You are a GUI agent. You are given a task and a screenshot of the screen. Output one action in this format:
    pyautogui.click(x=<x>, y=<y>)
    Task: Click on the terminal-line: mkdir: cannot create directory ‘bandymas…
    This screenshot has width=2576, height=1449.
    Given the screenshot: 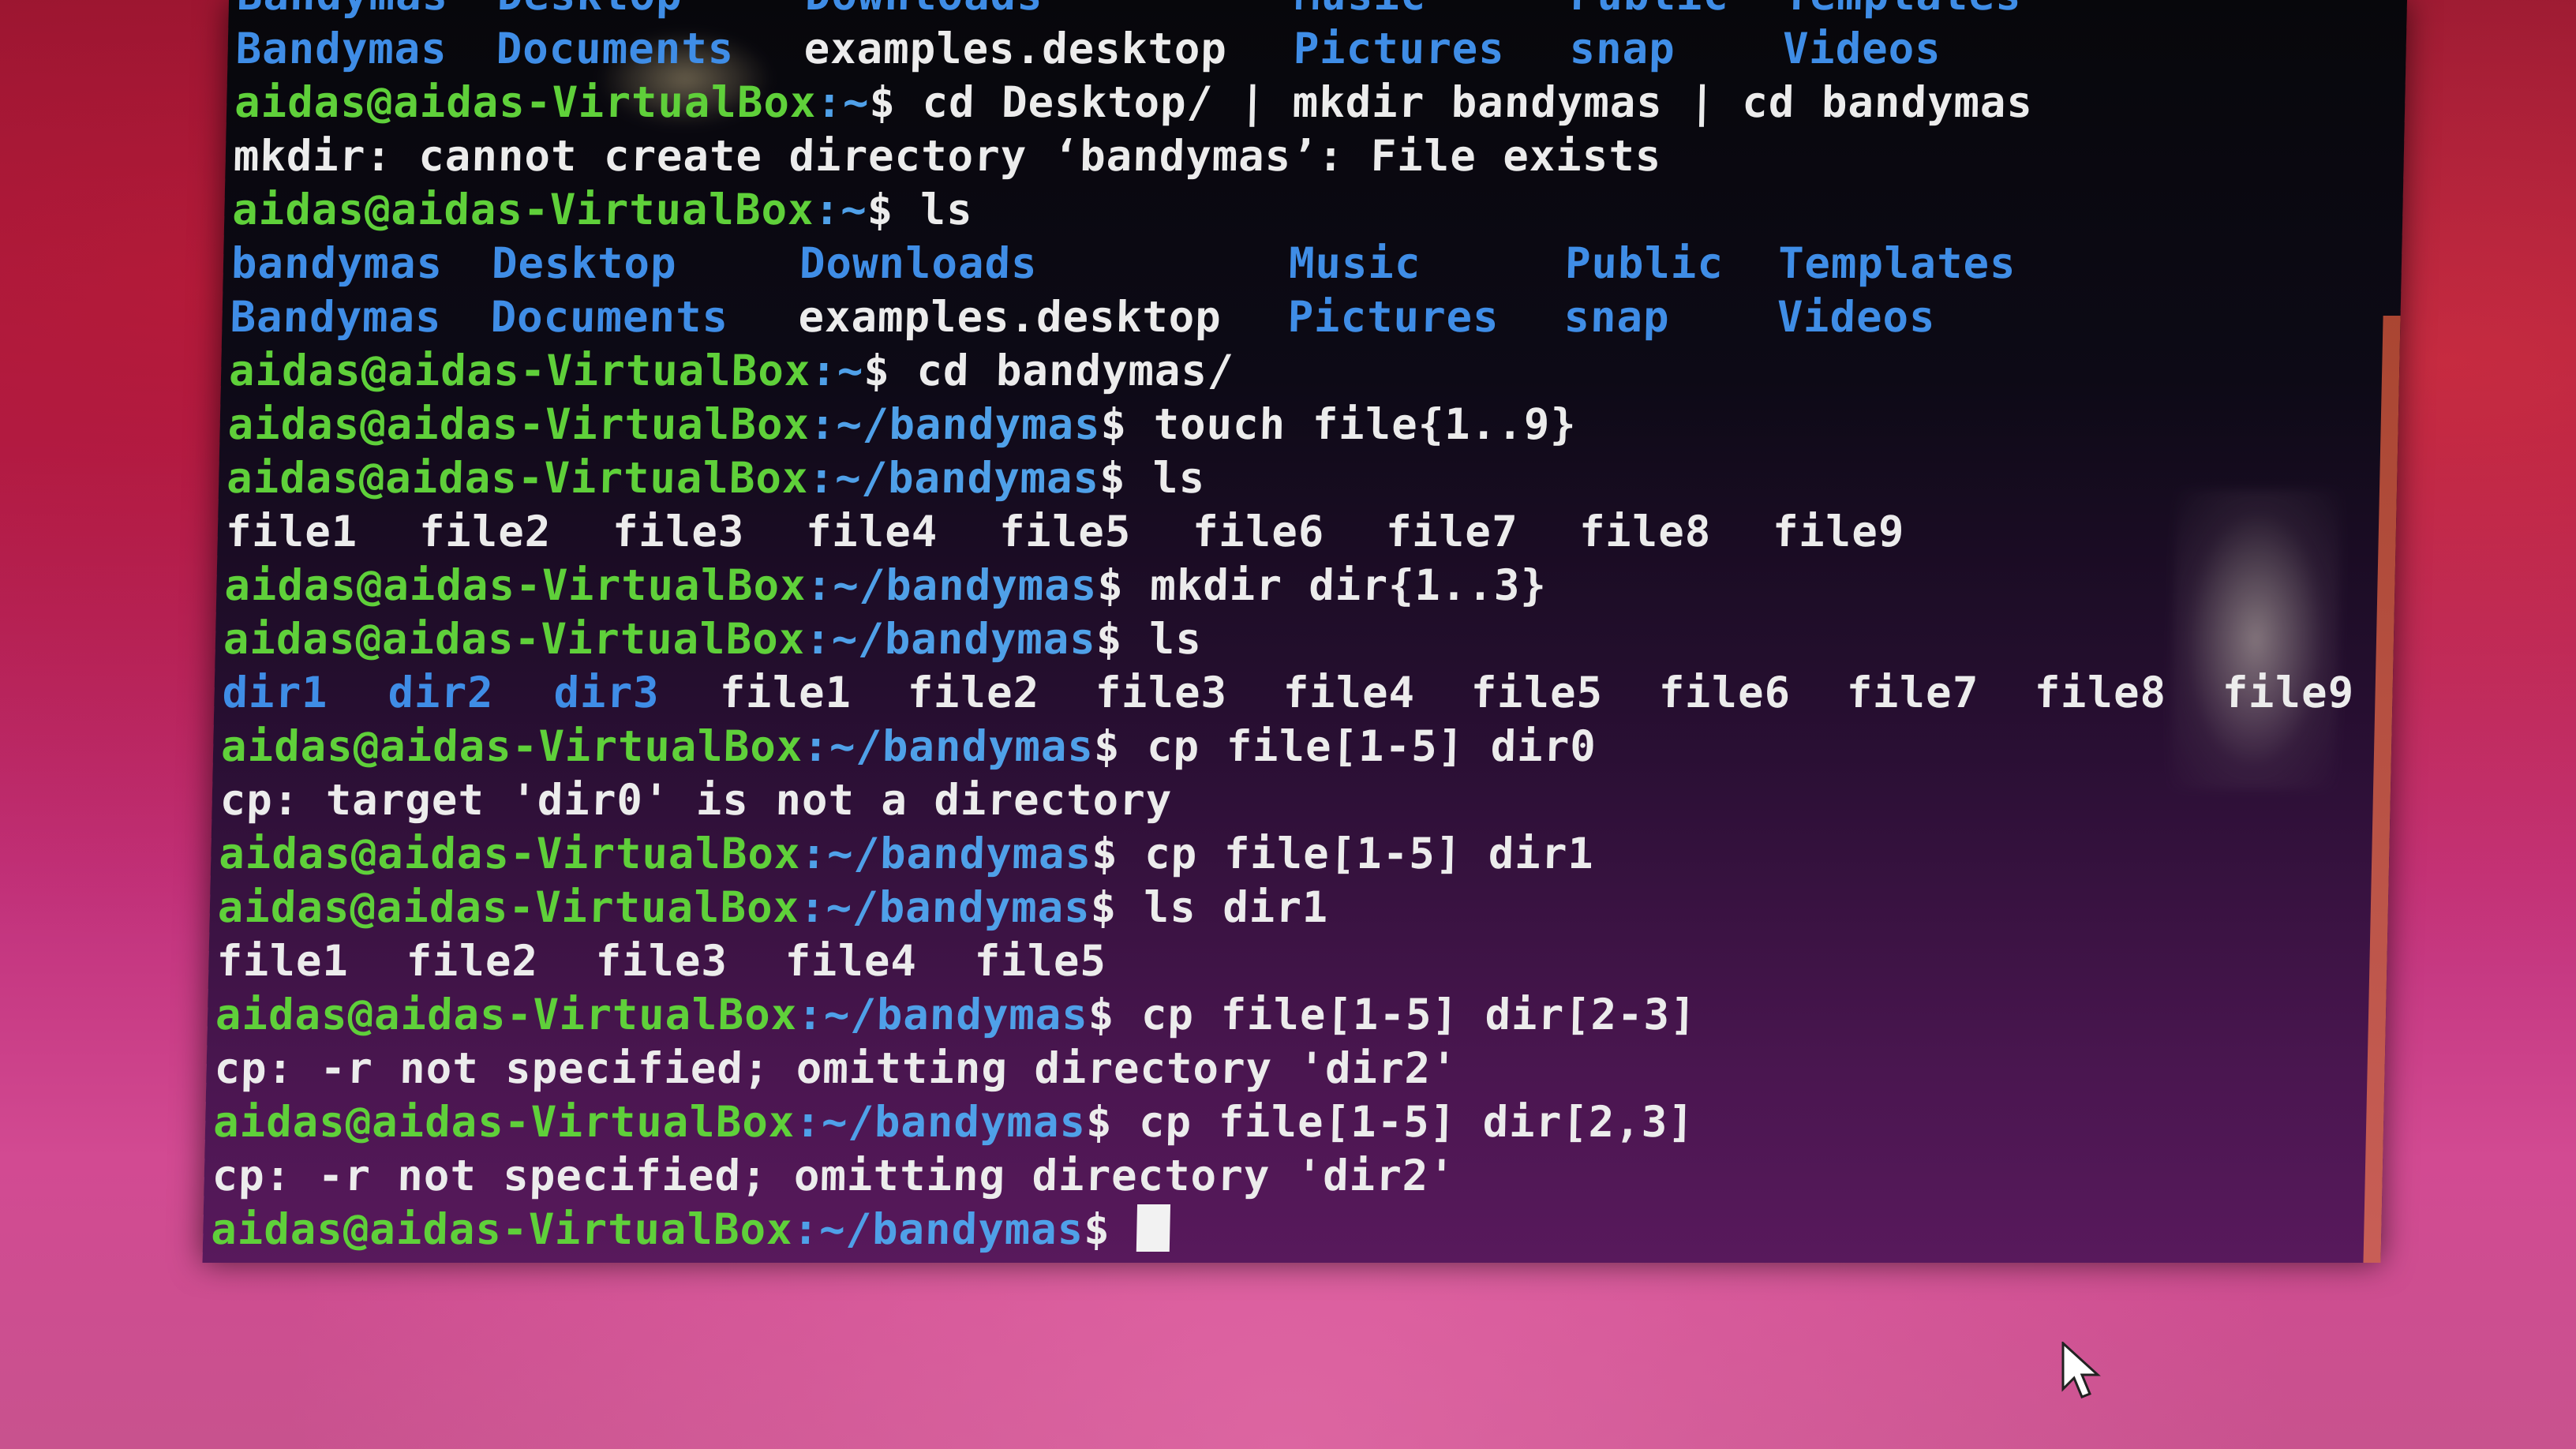 What is the action you would take?
    pyautogui.click(x=1299, y=156)
    